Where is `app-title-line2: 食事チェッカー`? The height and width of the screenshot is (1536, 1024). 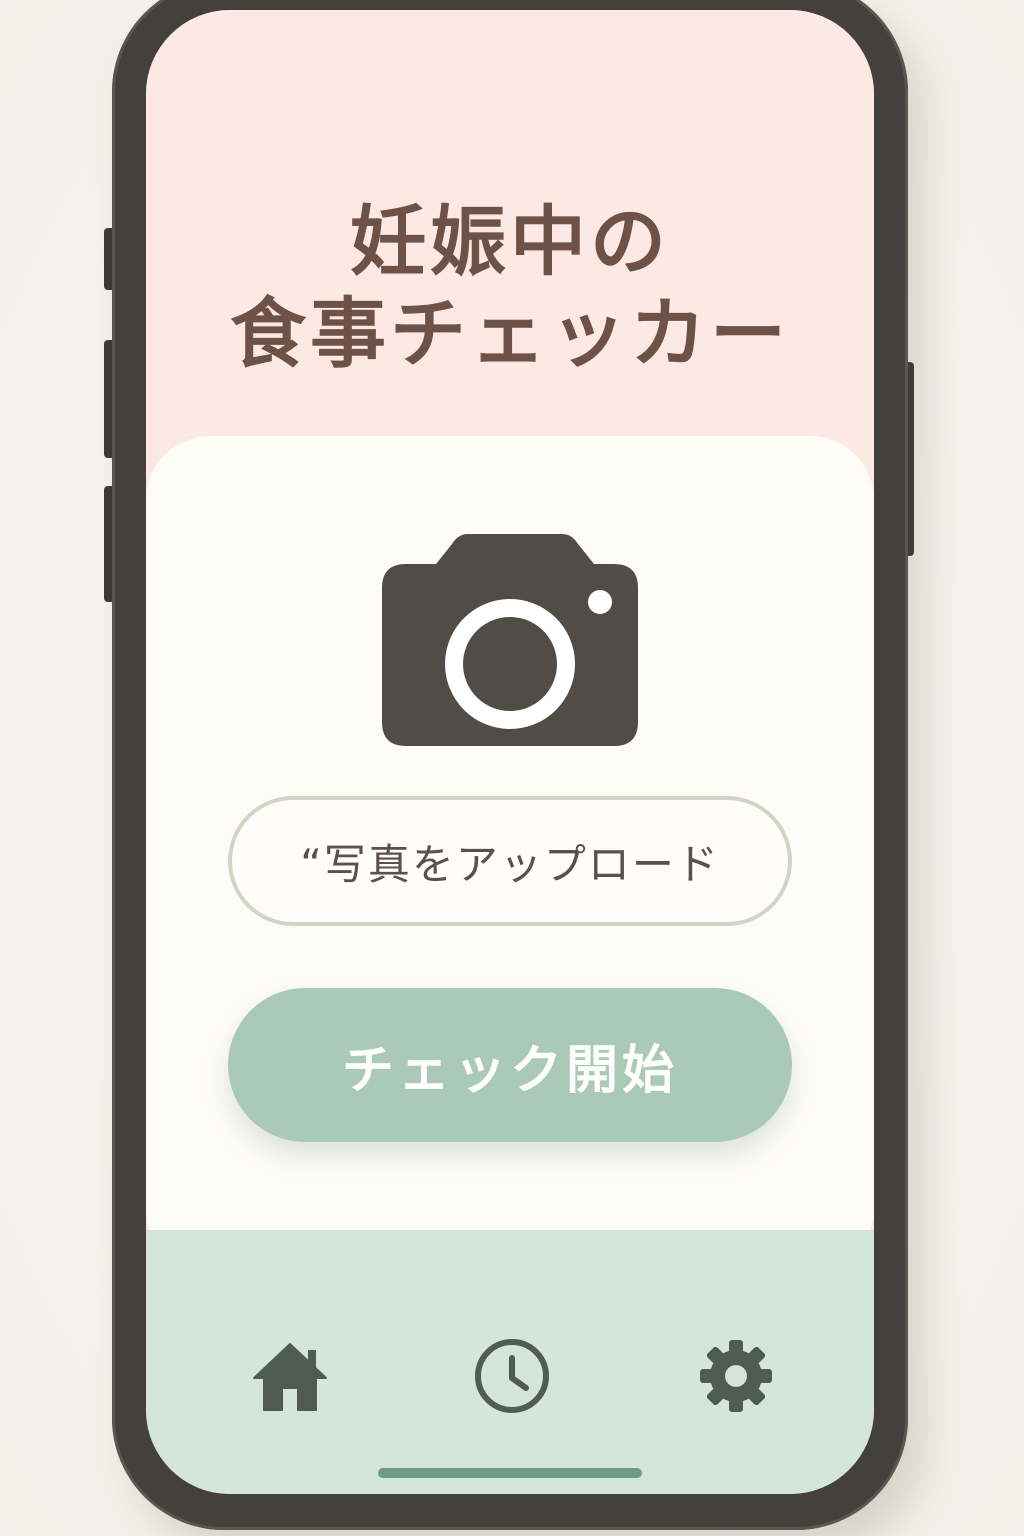
app-title-line2: 食事チェッカー is located at coordinates (510, 333).